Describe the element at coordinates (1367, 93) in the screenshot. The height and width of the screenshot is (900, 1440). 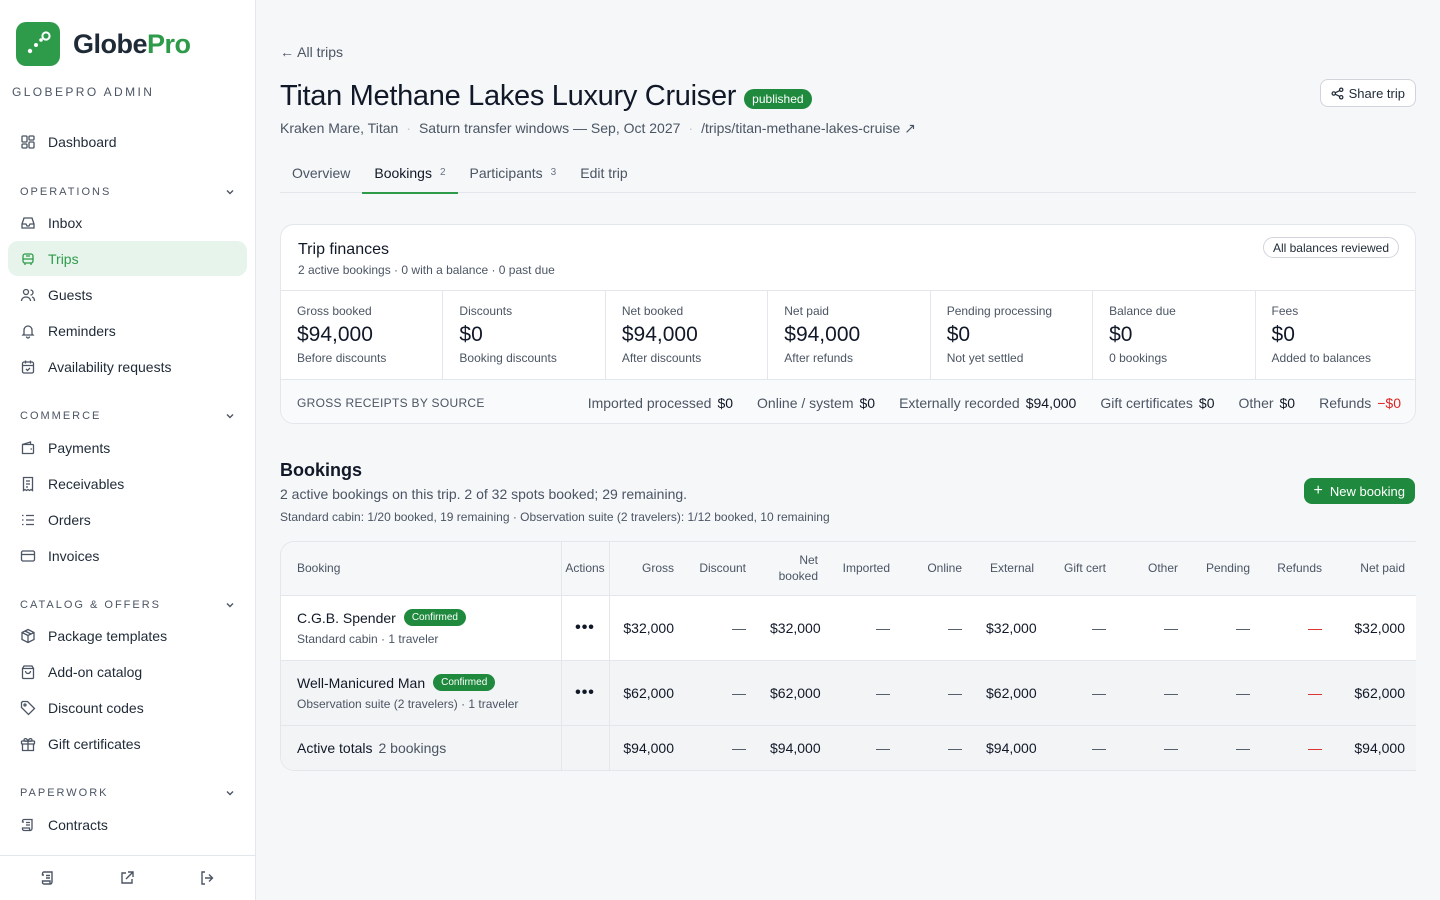
I see `share-trip-button: Share trip` at that location.